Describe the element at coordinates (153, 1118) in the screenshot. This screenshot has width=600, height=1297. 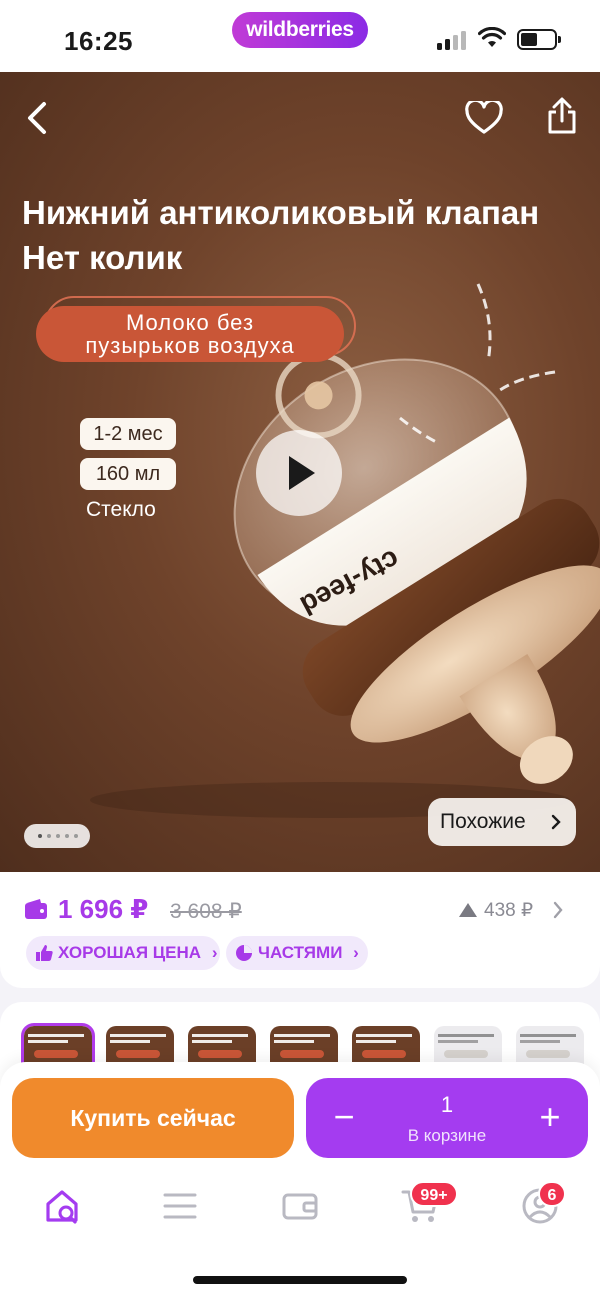
I see `buy-now-button: Купить сейчас` at that location.